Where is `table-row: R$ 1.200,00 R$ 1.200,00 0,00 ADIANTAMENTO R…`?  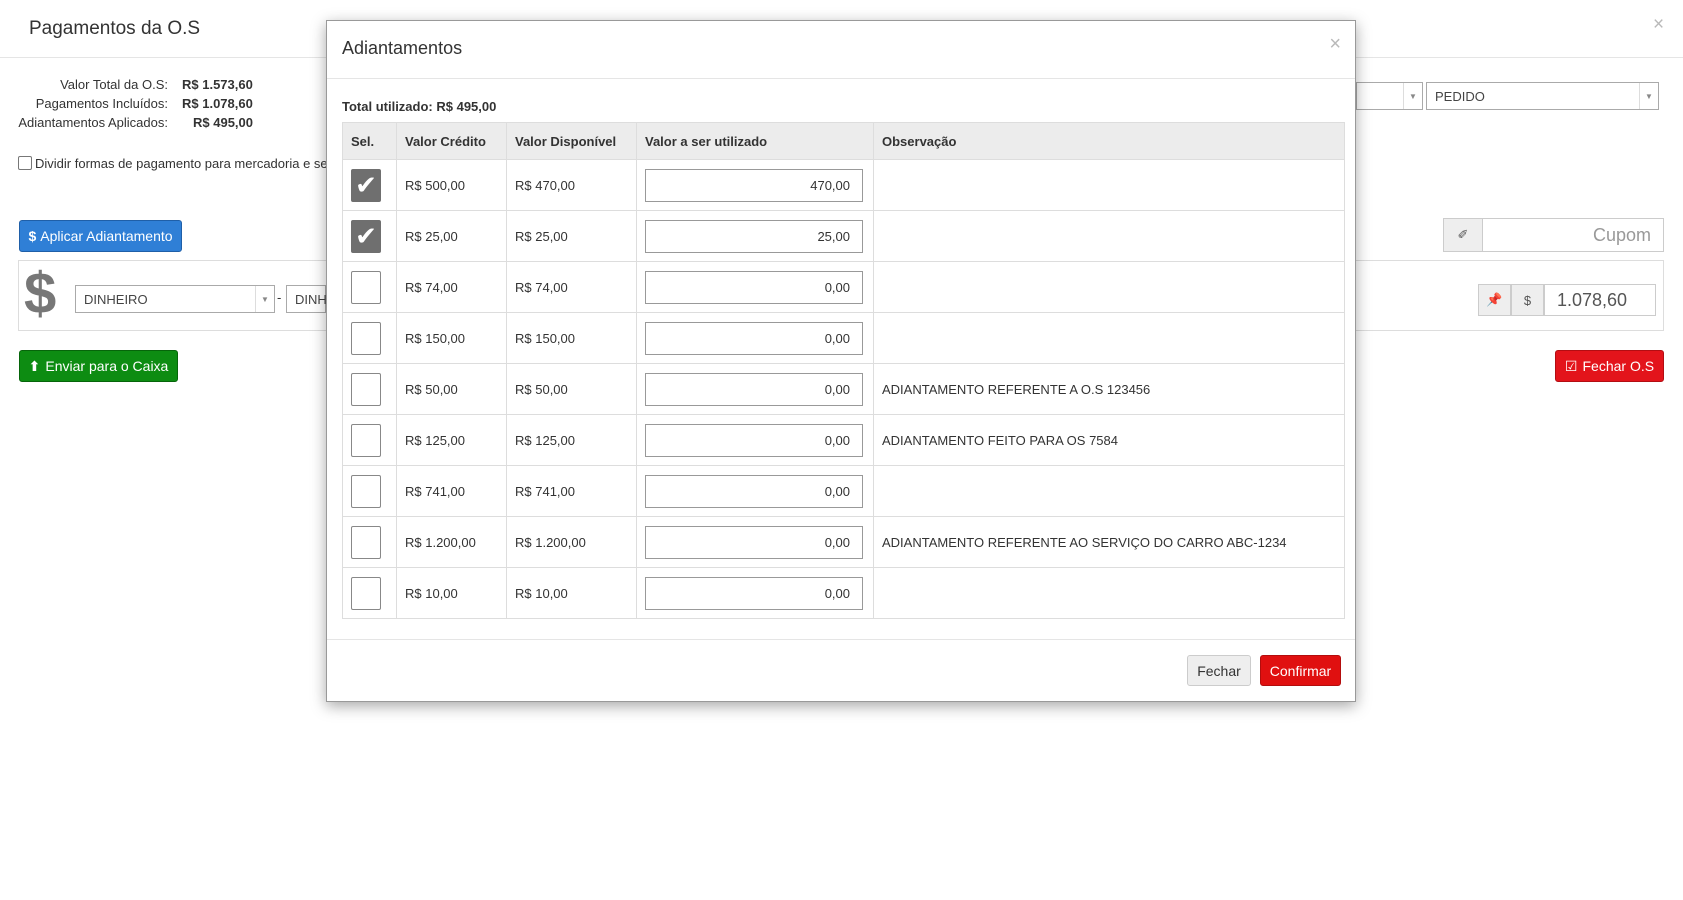 table-row: R$ 1.200,00 R$ 1.200,00 0,00 ADIANTAMENTO R… is located at coordinates (843, 542).